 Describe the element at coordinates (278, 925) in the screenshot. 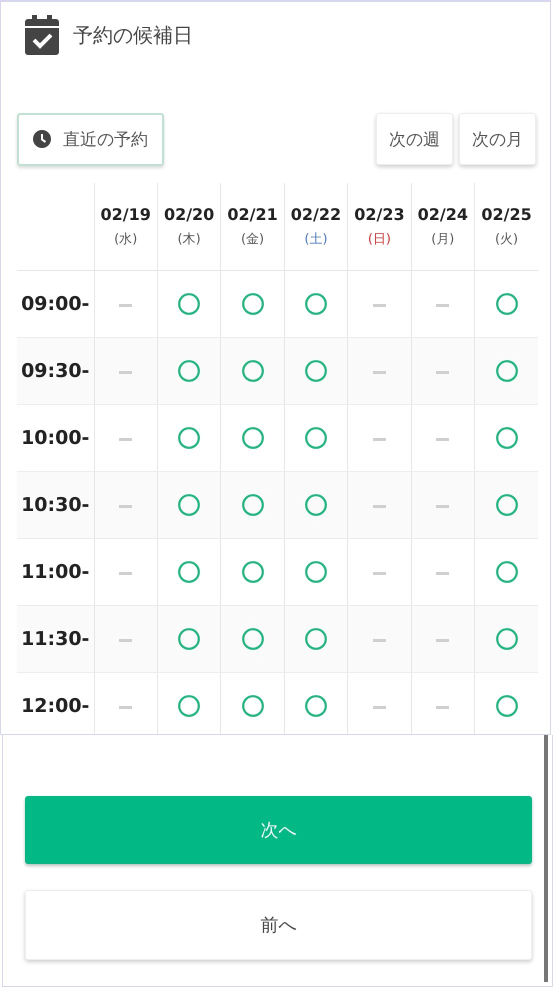

I see `back-button: 前へ` at that location.